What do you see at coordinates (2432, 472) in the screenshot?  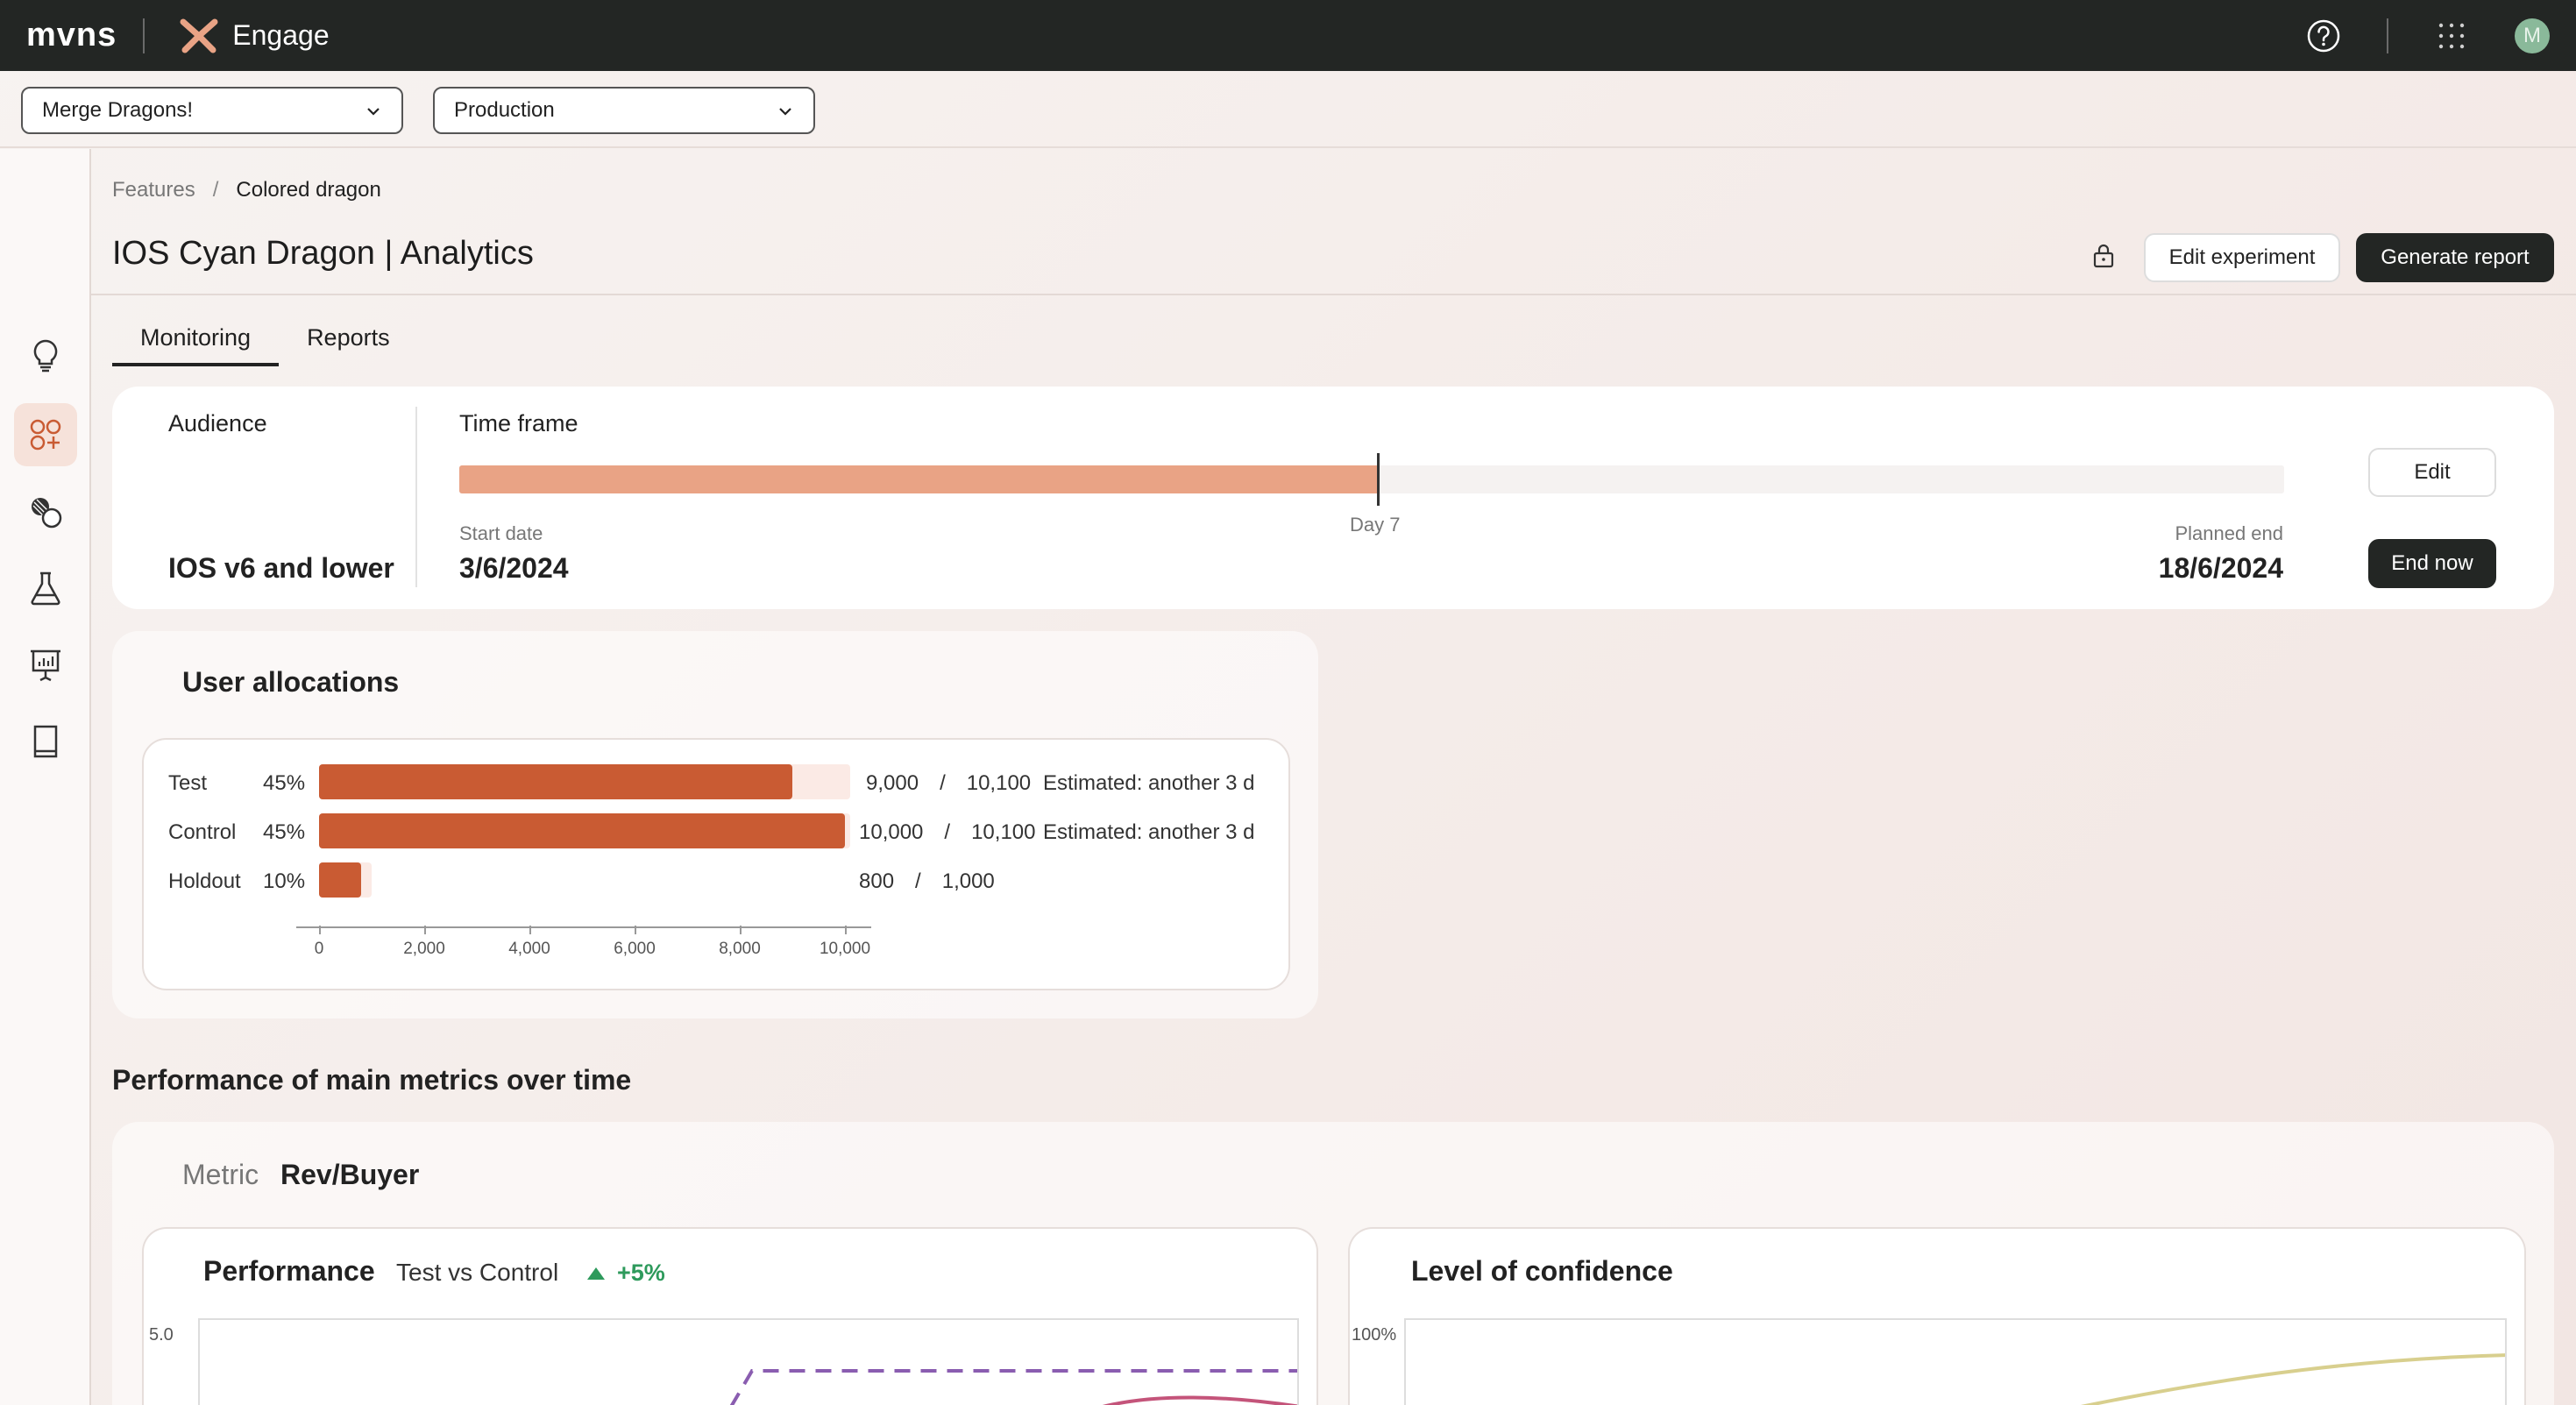 I see `edit-timeframe-button: Edit` at bounding box center [2432, 472].